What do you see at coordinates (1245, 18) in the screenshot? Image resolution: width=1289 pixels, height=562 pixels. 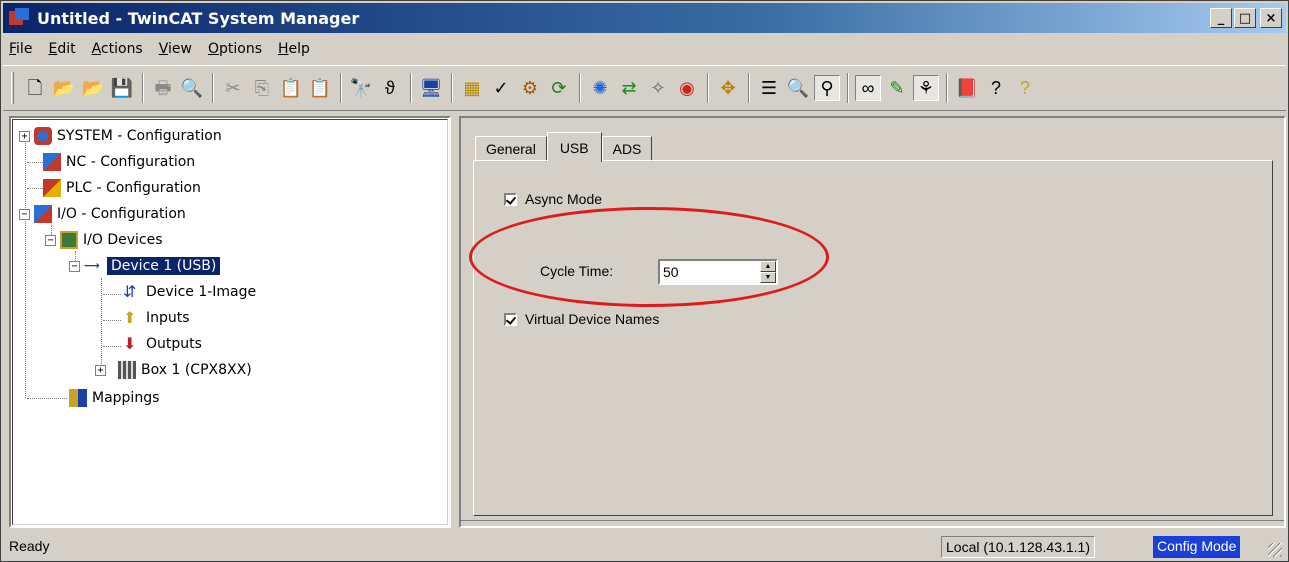 I see `maximize-button: □` at bounding box center [1245, 18].